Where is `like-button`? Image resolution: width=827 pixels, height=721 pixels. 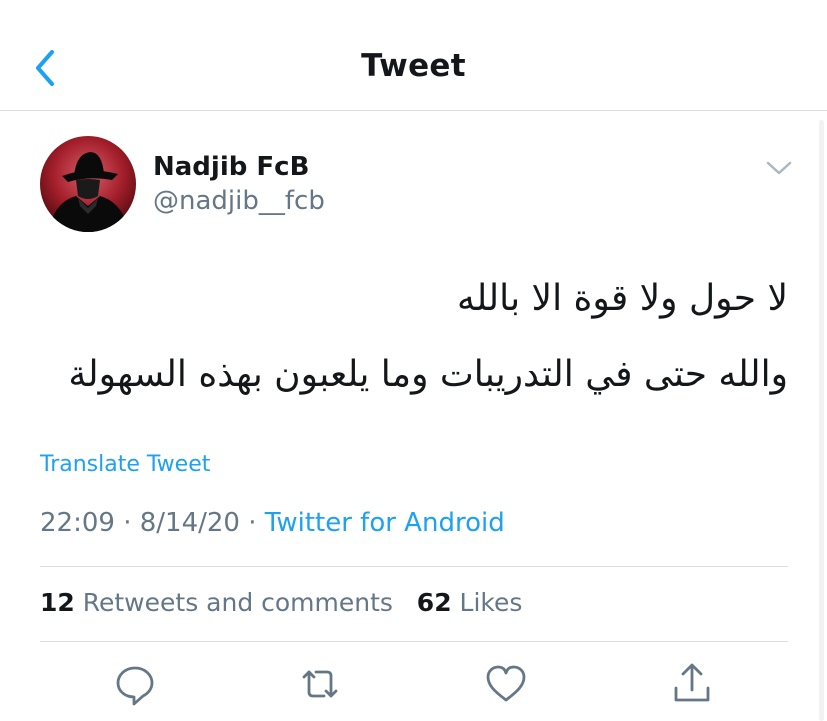 like-button is located at coordinates (506, 684).